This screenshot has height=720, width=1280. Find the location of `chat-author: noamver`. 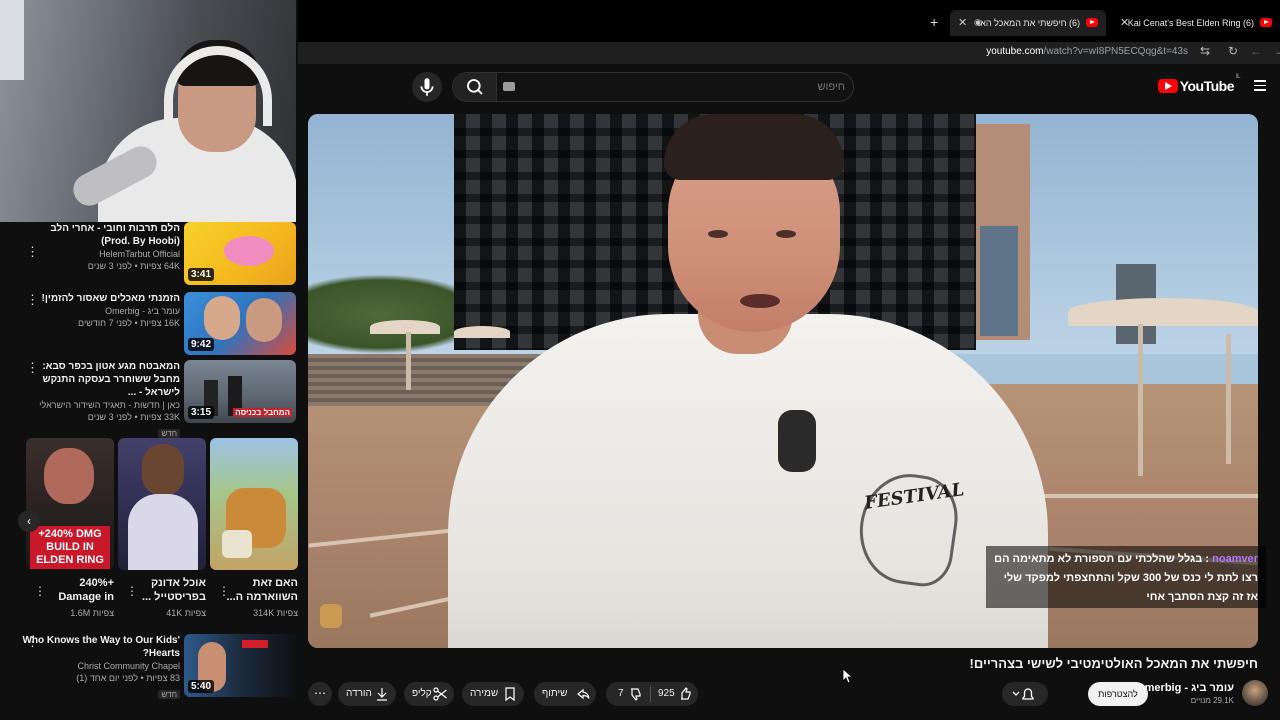

chat-author: noamver is located at coordinates (1235, 559).